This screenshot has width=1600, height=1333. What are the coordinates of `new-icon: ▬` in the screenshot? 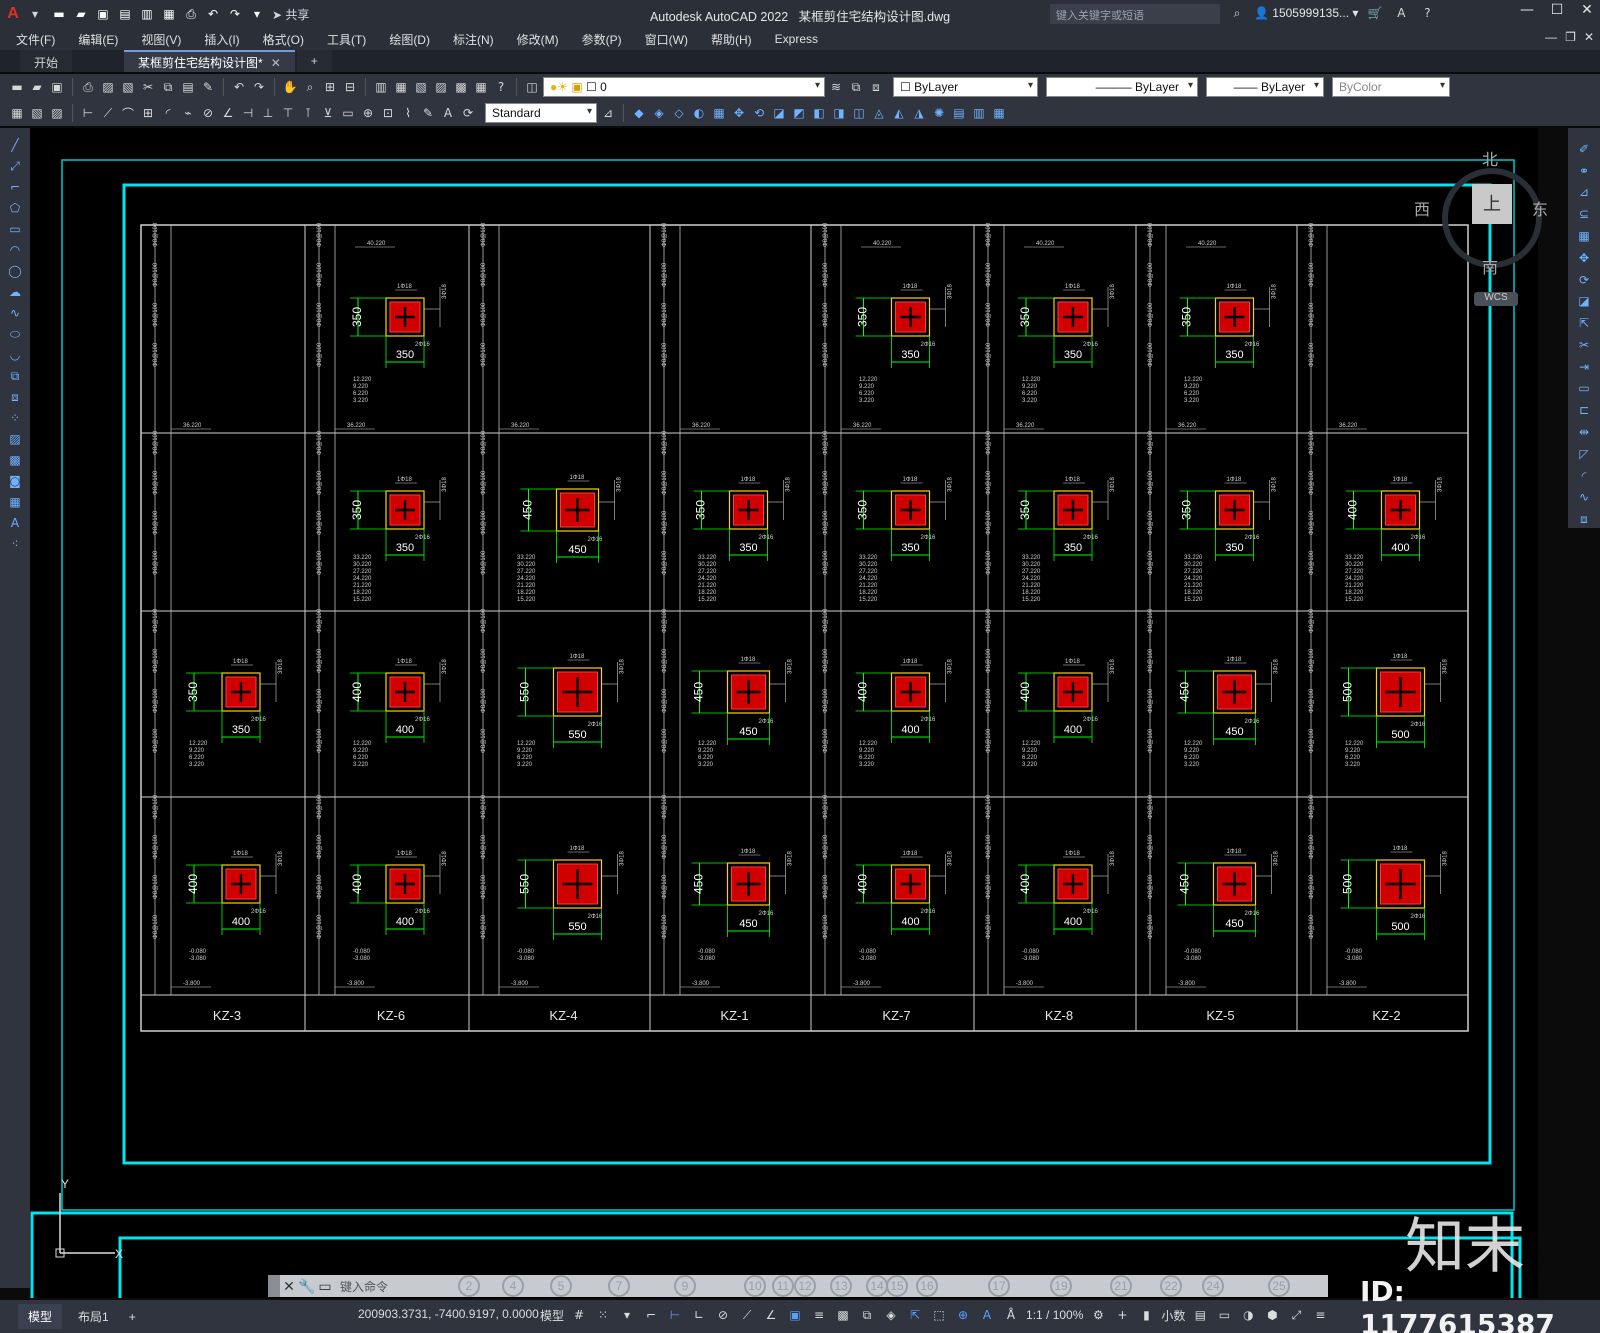 It's located at (59, 14).